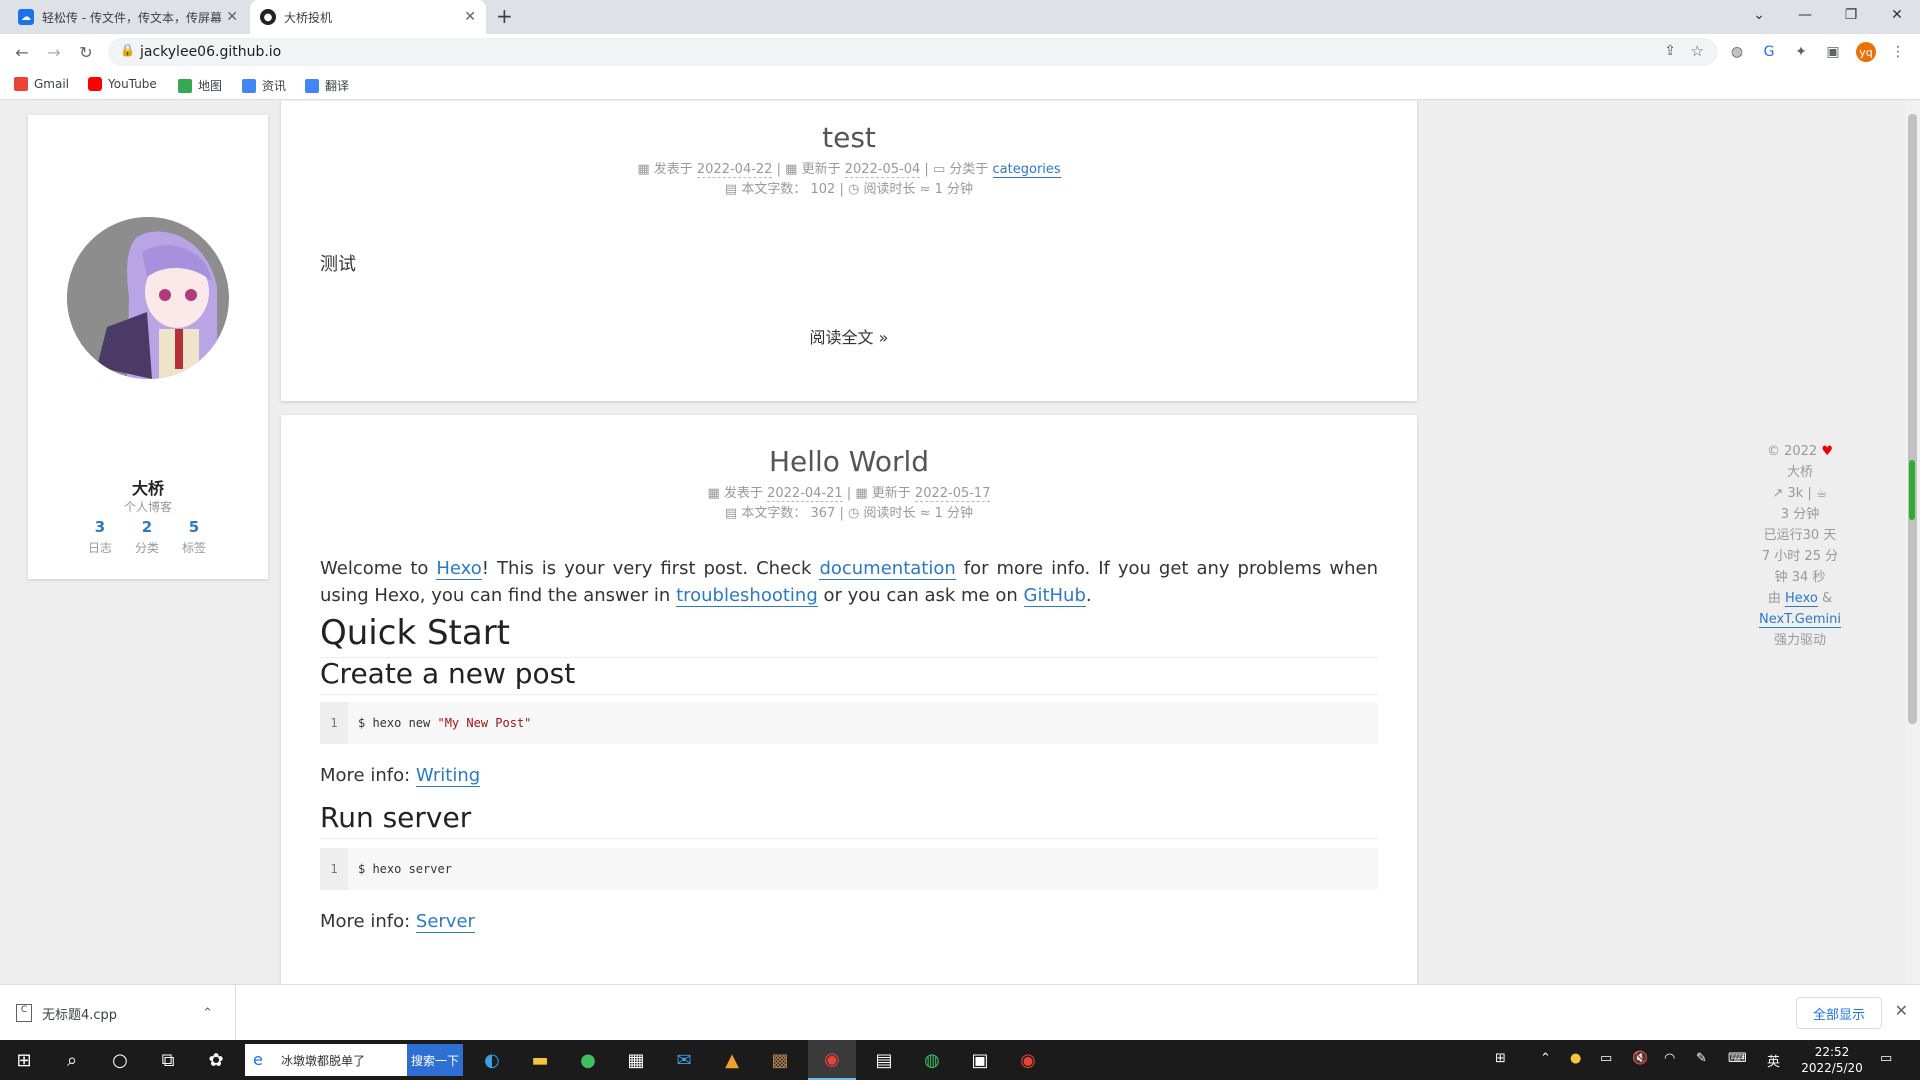 This screenshot has width=1920, height=1080. I want to click on site-description: 个人博客, so click(147, 507).